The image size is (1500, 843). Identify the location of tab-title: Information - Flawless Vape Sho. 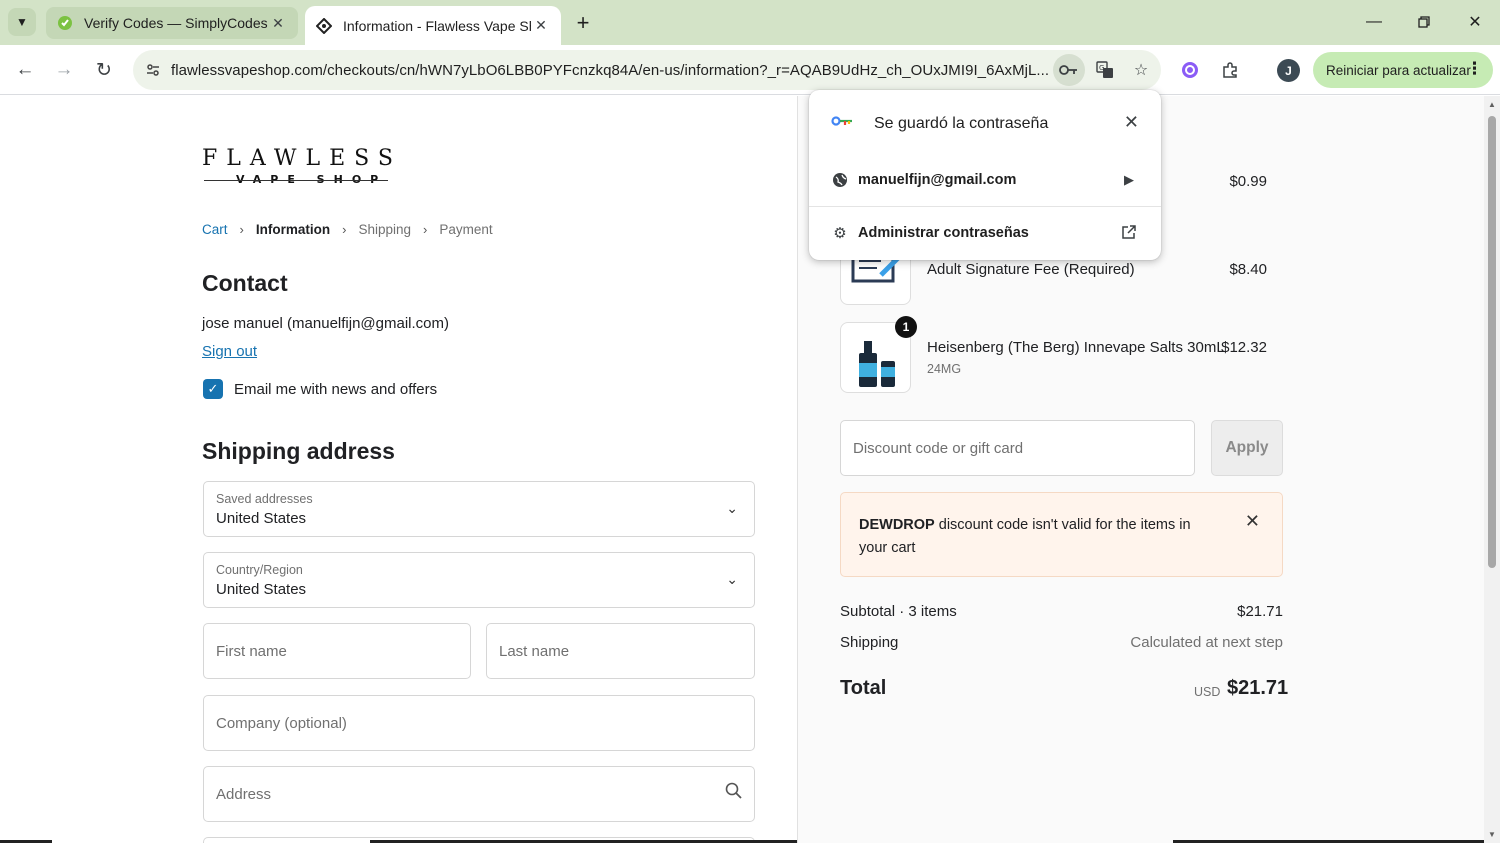
(437, 25).